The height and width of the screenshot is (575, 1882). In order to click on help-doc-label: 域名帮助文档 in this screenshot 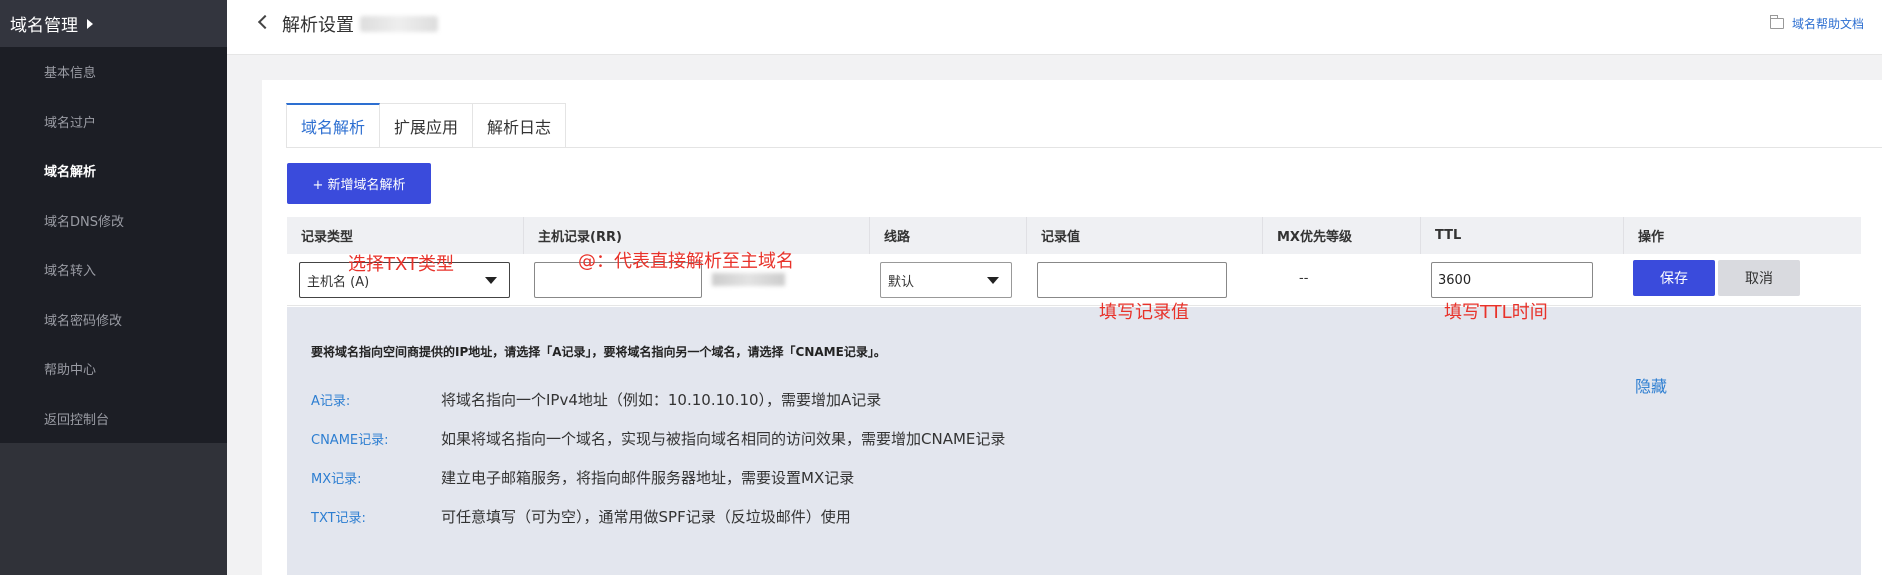, I will do `click(1827, 24)`.